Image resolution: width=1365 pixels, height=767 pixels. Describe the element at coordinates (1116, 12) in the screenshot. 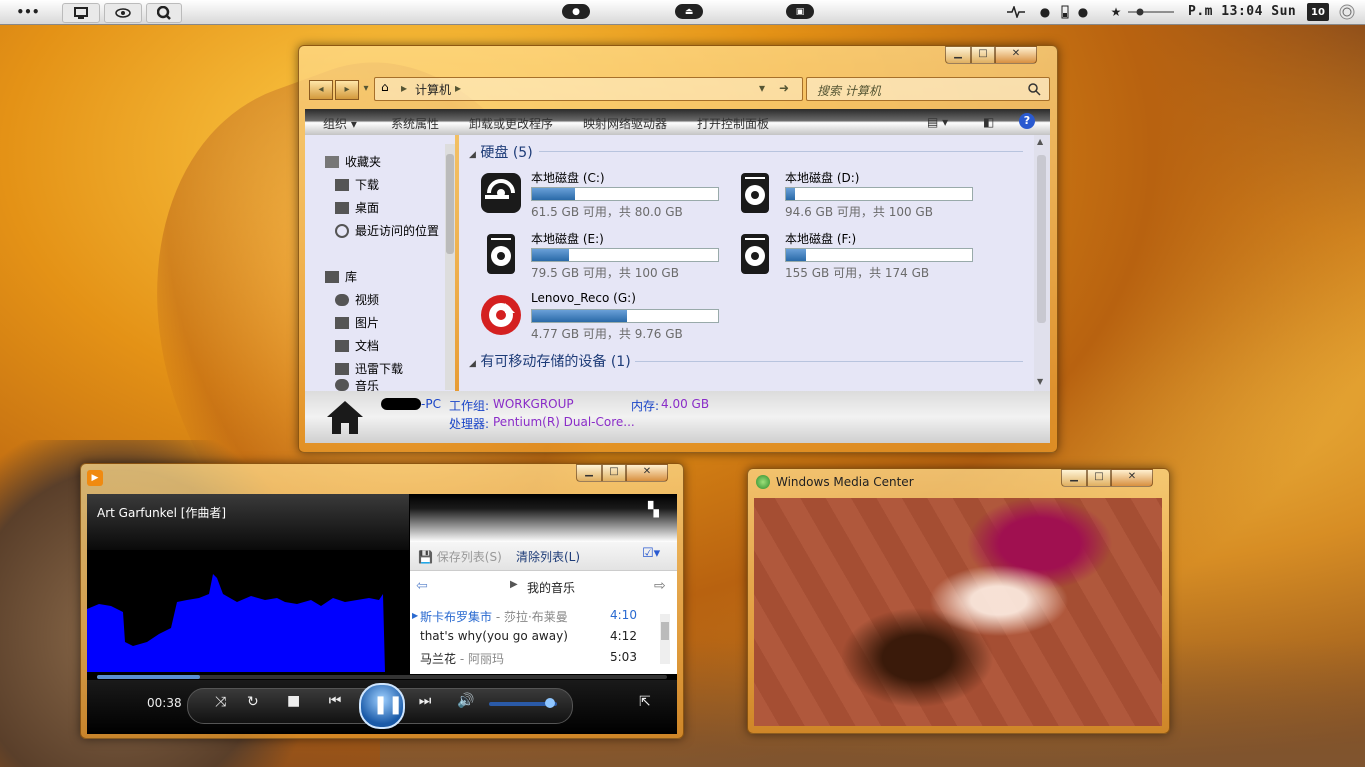

I see `star-icon: ★` at that location.